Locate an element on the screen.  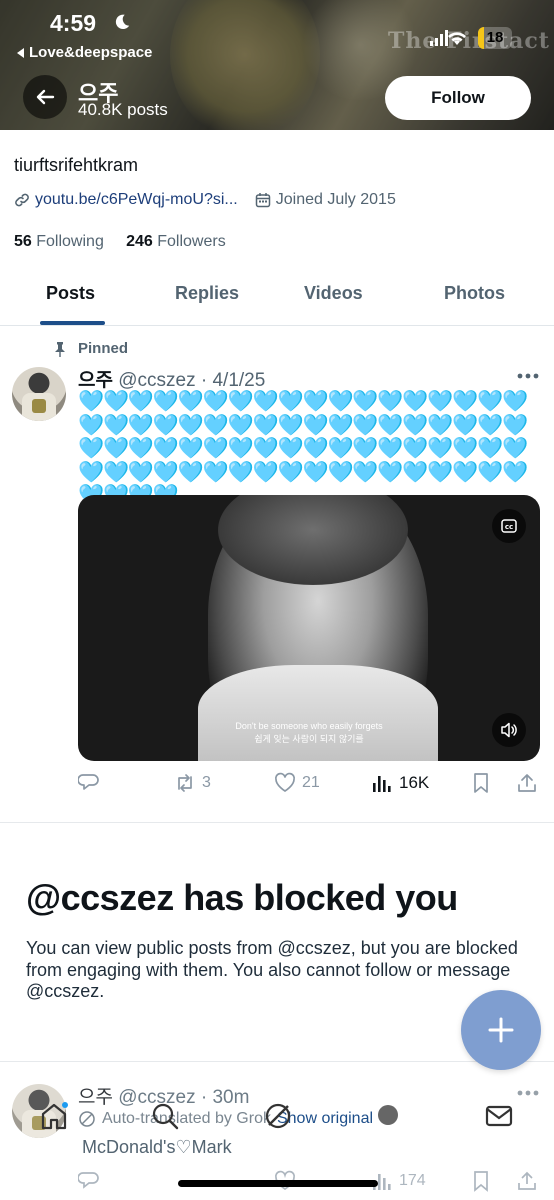
cc-icon: cc is located at coordinates (509, 526).